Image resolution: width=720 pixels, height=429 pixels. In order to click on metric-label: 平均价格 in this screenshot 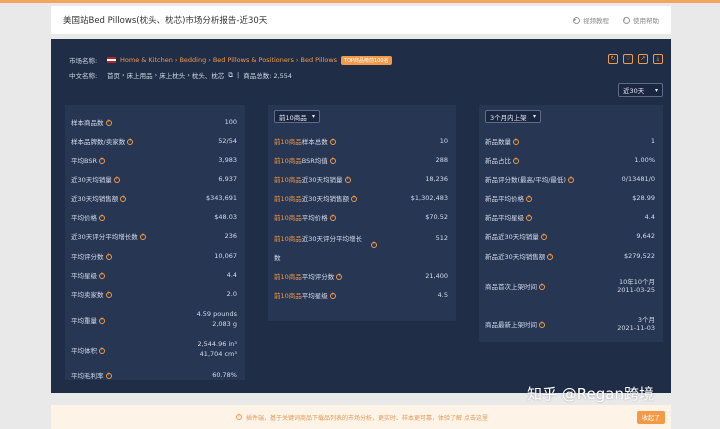, I will do `click(84, 218)`.